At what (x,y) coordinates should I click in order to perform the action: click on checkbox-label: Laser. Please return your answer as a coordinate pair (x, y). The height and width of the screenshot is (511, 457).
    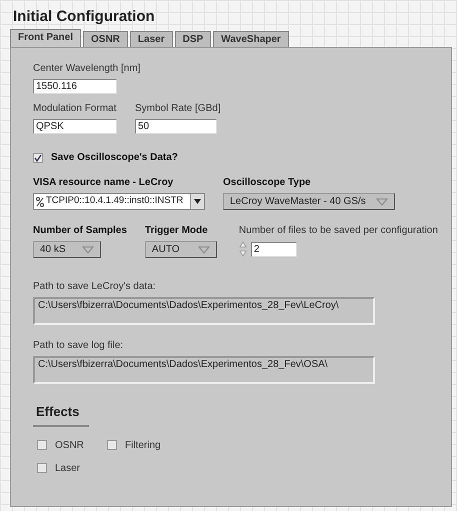
    Looking at the image, I should click on (67, 468).